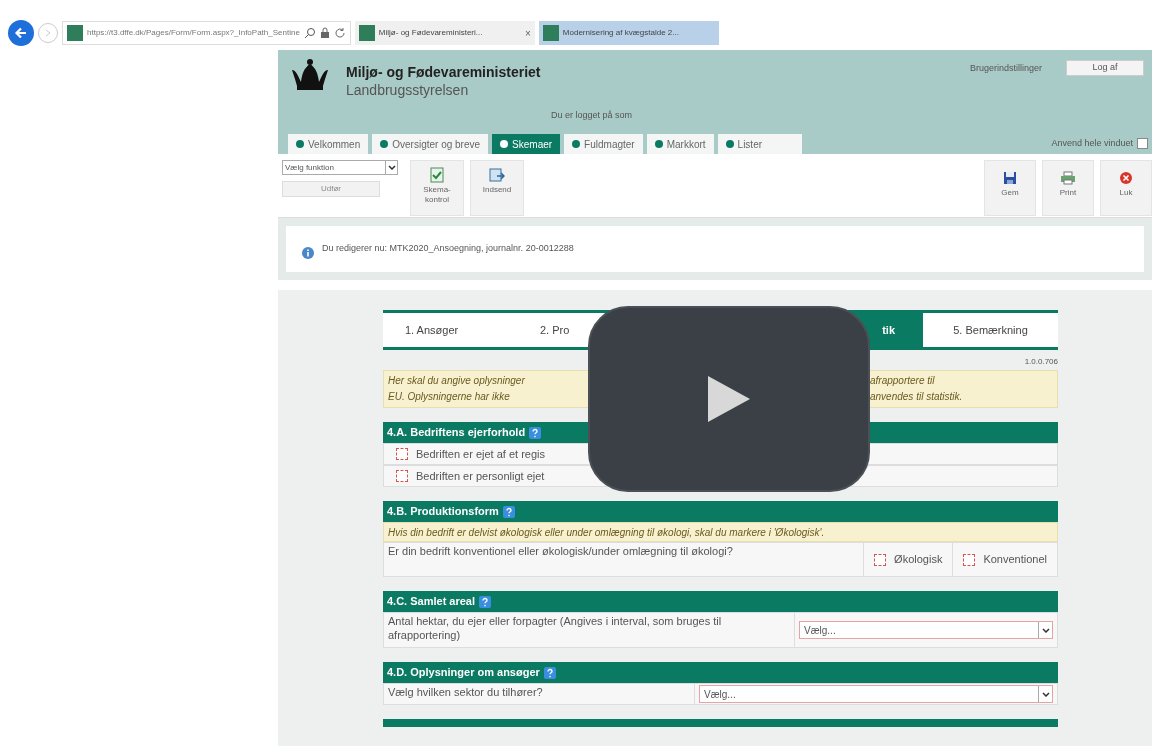 This screenshot has height=746, width=1152. What do you see at coordinates (720, 511) in the screenshot?
I see `section-header: 4.B. Produktionsform` at bounding box center [720, 511].